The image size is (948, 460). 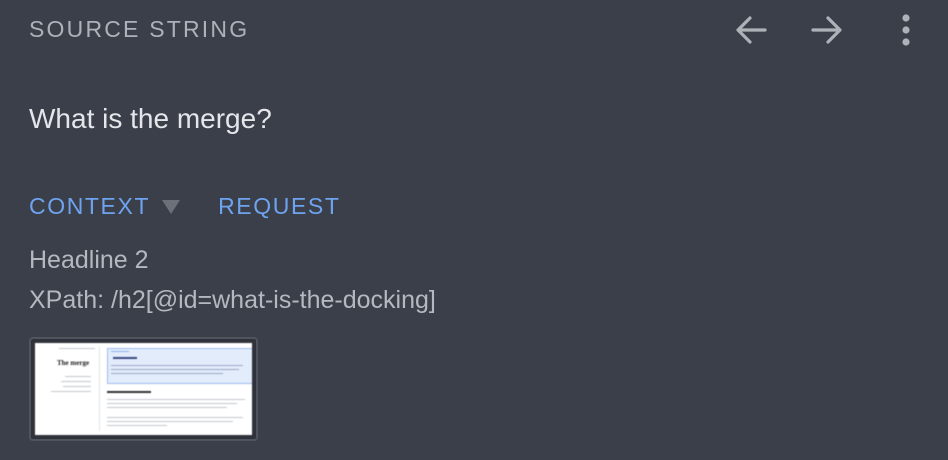 I want to click on more-vertical-icon, so click(x=906, y=30).